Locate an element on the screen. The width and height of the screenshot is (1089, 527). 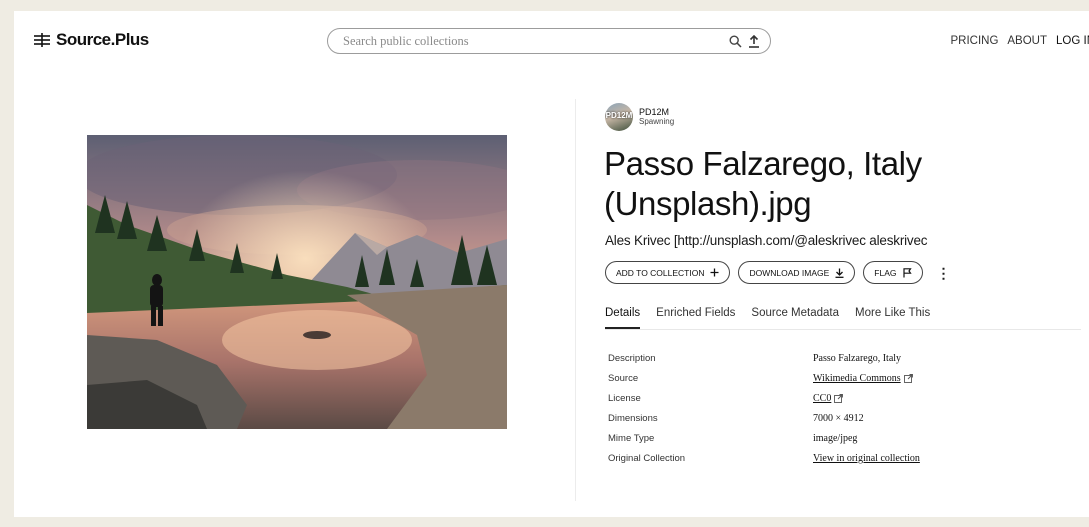
field-row-dimensions: Dimensions 7000 × 4912 is located at coordinates (843, 418).